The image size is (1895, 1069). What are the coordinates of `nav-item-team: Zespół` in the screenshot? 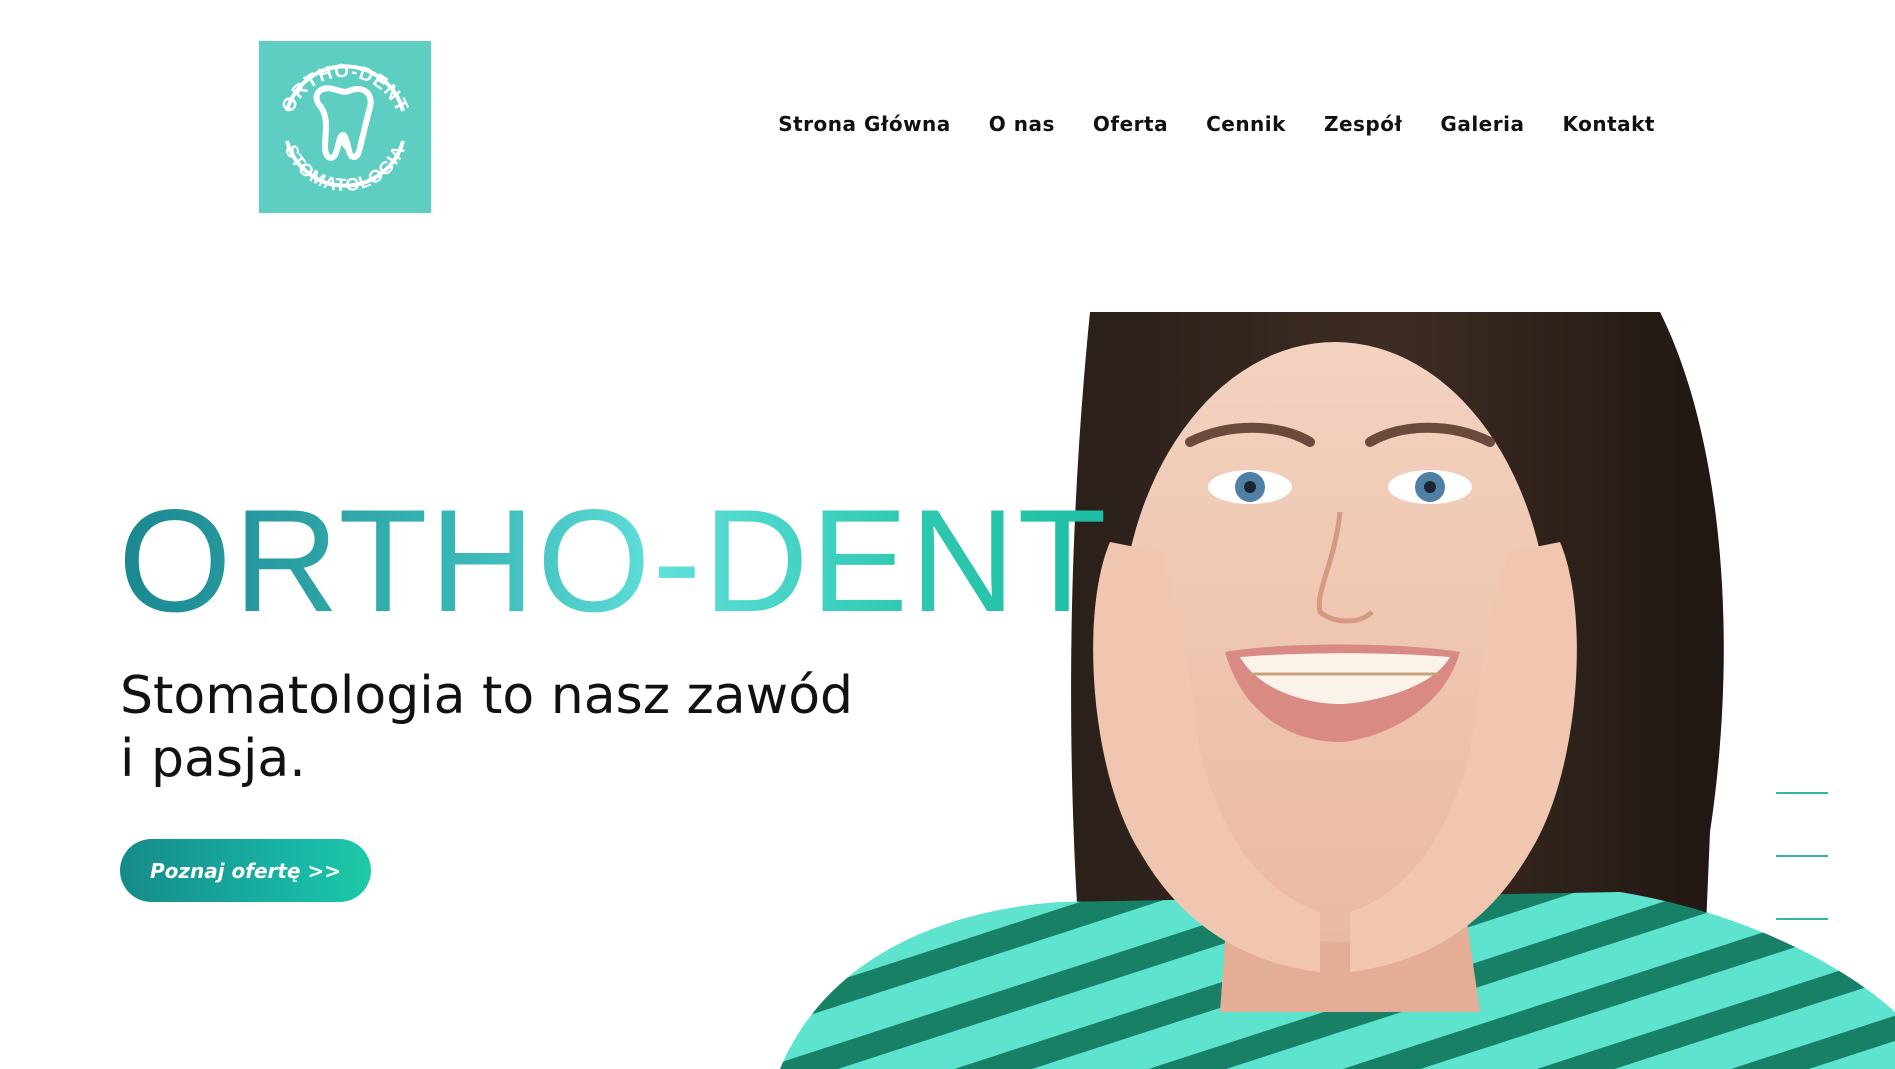 It's located at (1363, 124).